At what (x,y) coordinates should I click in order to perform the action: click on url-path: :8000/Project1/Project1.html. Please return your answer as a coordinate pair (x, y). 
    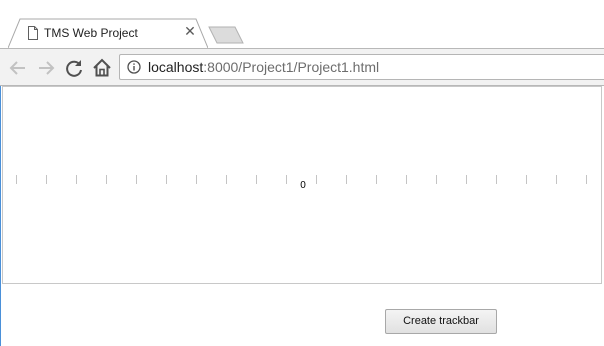
    Looking at the image, I should click on (291, 67).